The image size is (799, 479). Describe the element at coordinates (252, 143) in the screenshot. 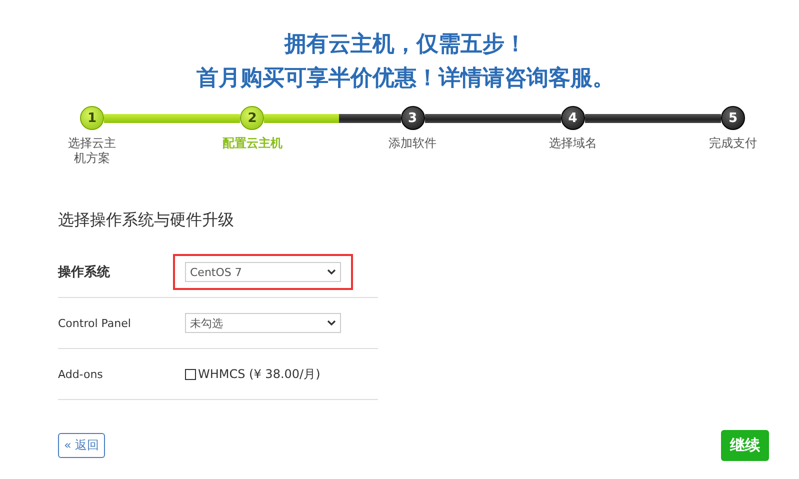

I see `step-label: 配置云主机` at that location.